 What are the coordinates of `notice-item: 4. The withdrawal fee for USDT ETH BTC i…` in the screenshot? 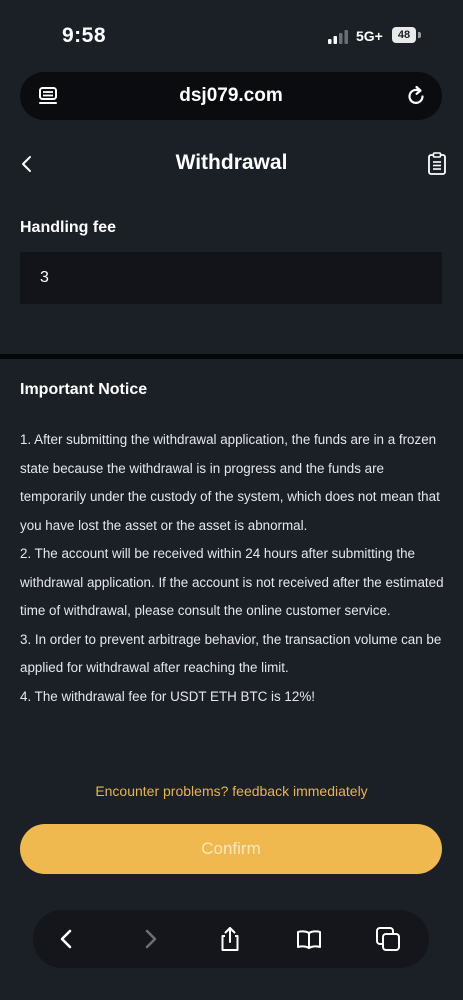 It's located at (167, 696).